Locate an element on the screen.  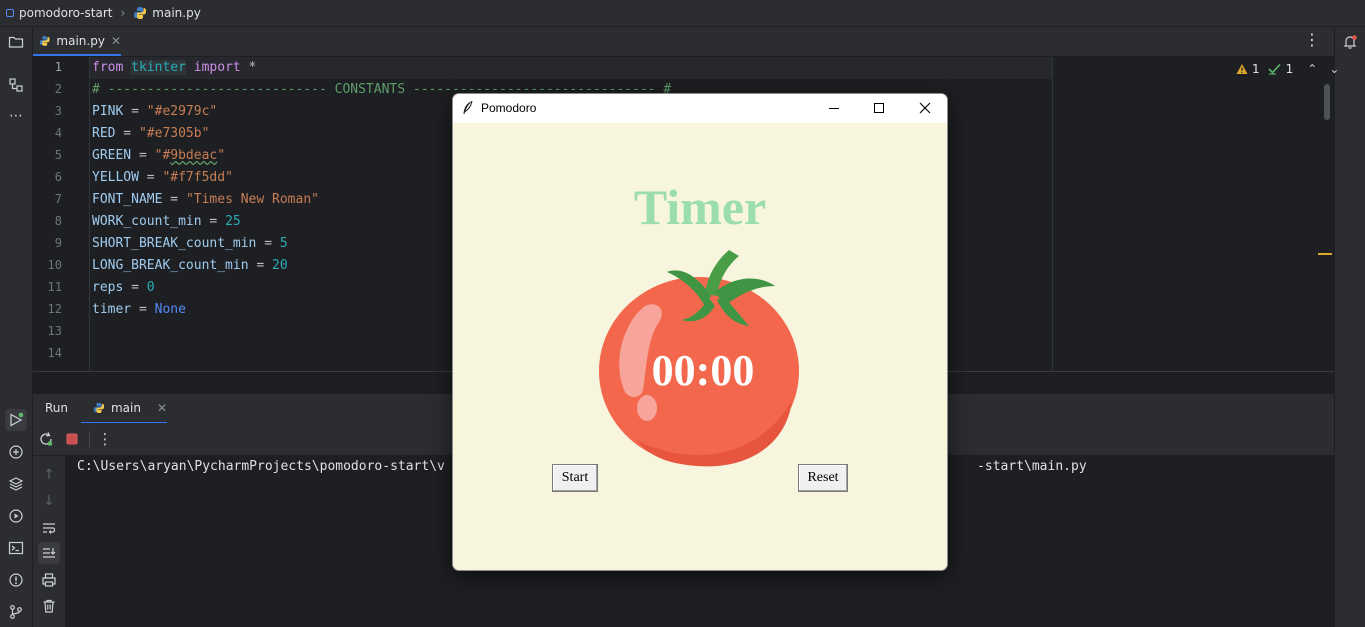
code-line-1: from tkinter import * is located at coordinates (174, 67).